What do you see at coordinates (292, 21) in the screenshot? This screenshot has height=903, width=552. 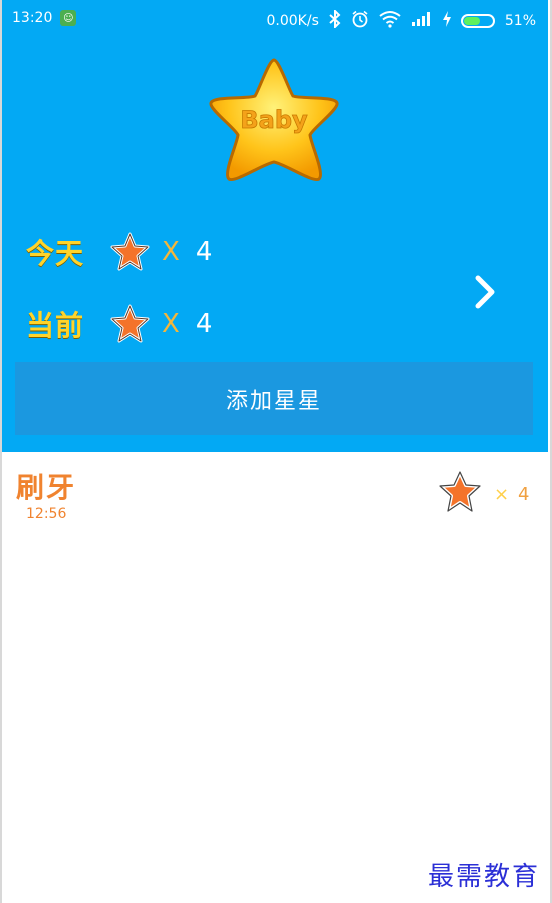 I see `network-speed: 0.00K/s` at bounding box center [292, 21].